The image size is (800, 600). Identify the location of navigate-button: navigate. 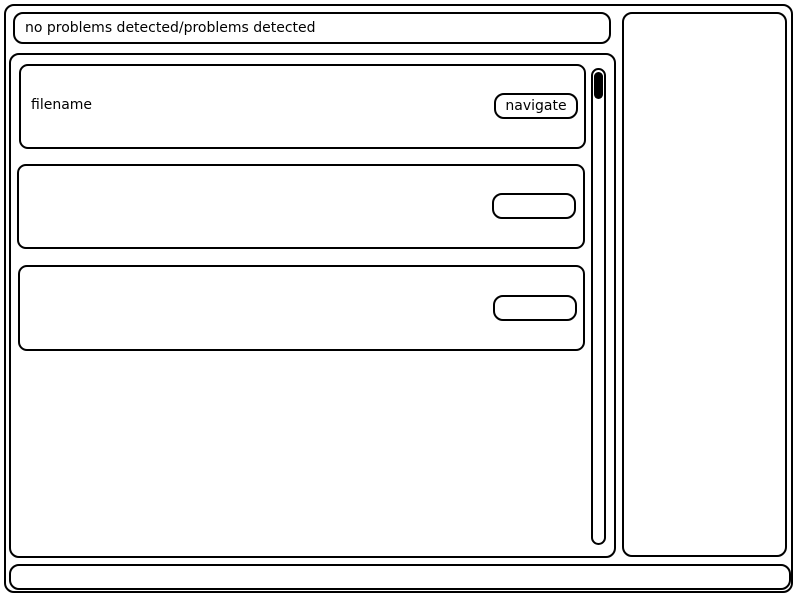
(536, 106).